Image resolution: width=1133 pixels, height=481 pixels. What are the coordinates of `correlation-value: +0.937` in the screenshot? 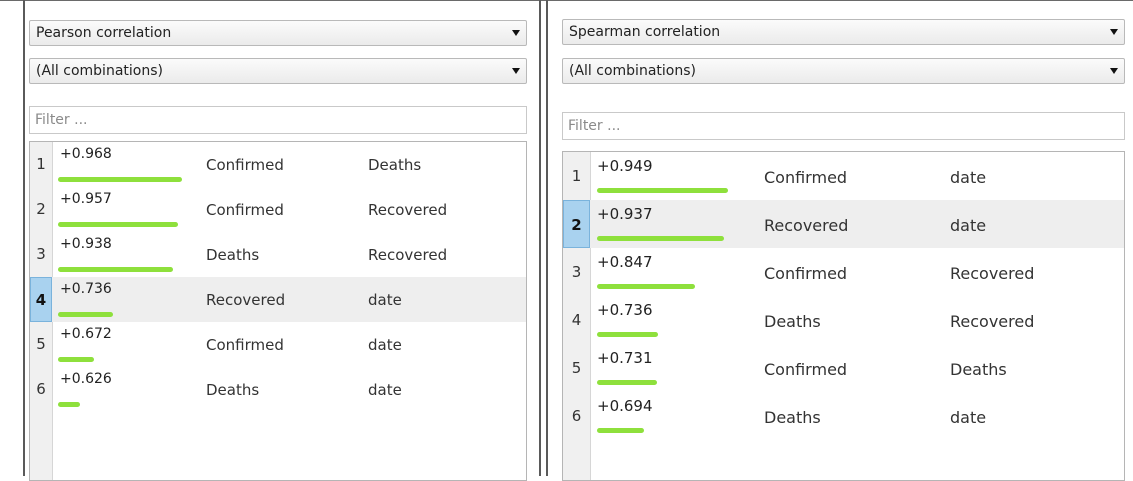 It's located at (625, 214).